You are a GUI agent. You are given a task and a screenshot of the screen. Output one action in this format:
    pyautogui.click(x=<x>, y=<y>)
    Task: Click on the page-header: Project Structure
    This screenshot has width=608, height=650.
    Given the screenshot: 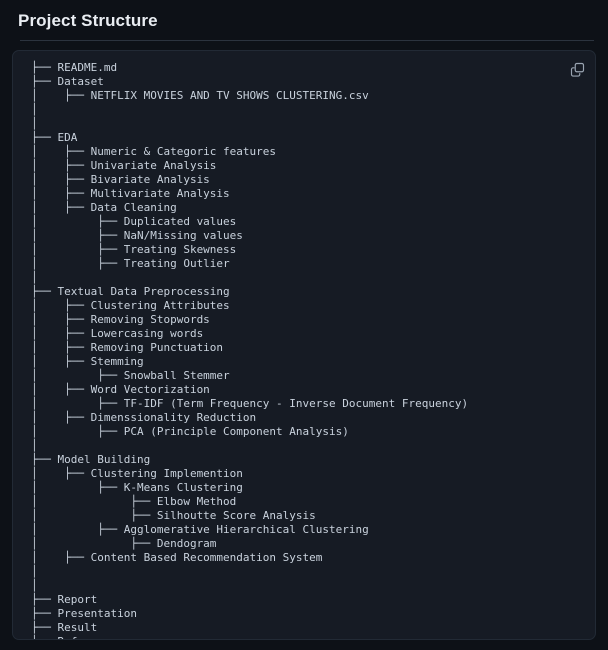 What is the action you would take?
    pyautogui.click(x=304, y=20)
    